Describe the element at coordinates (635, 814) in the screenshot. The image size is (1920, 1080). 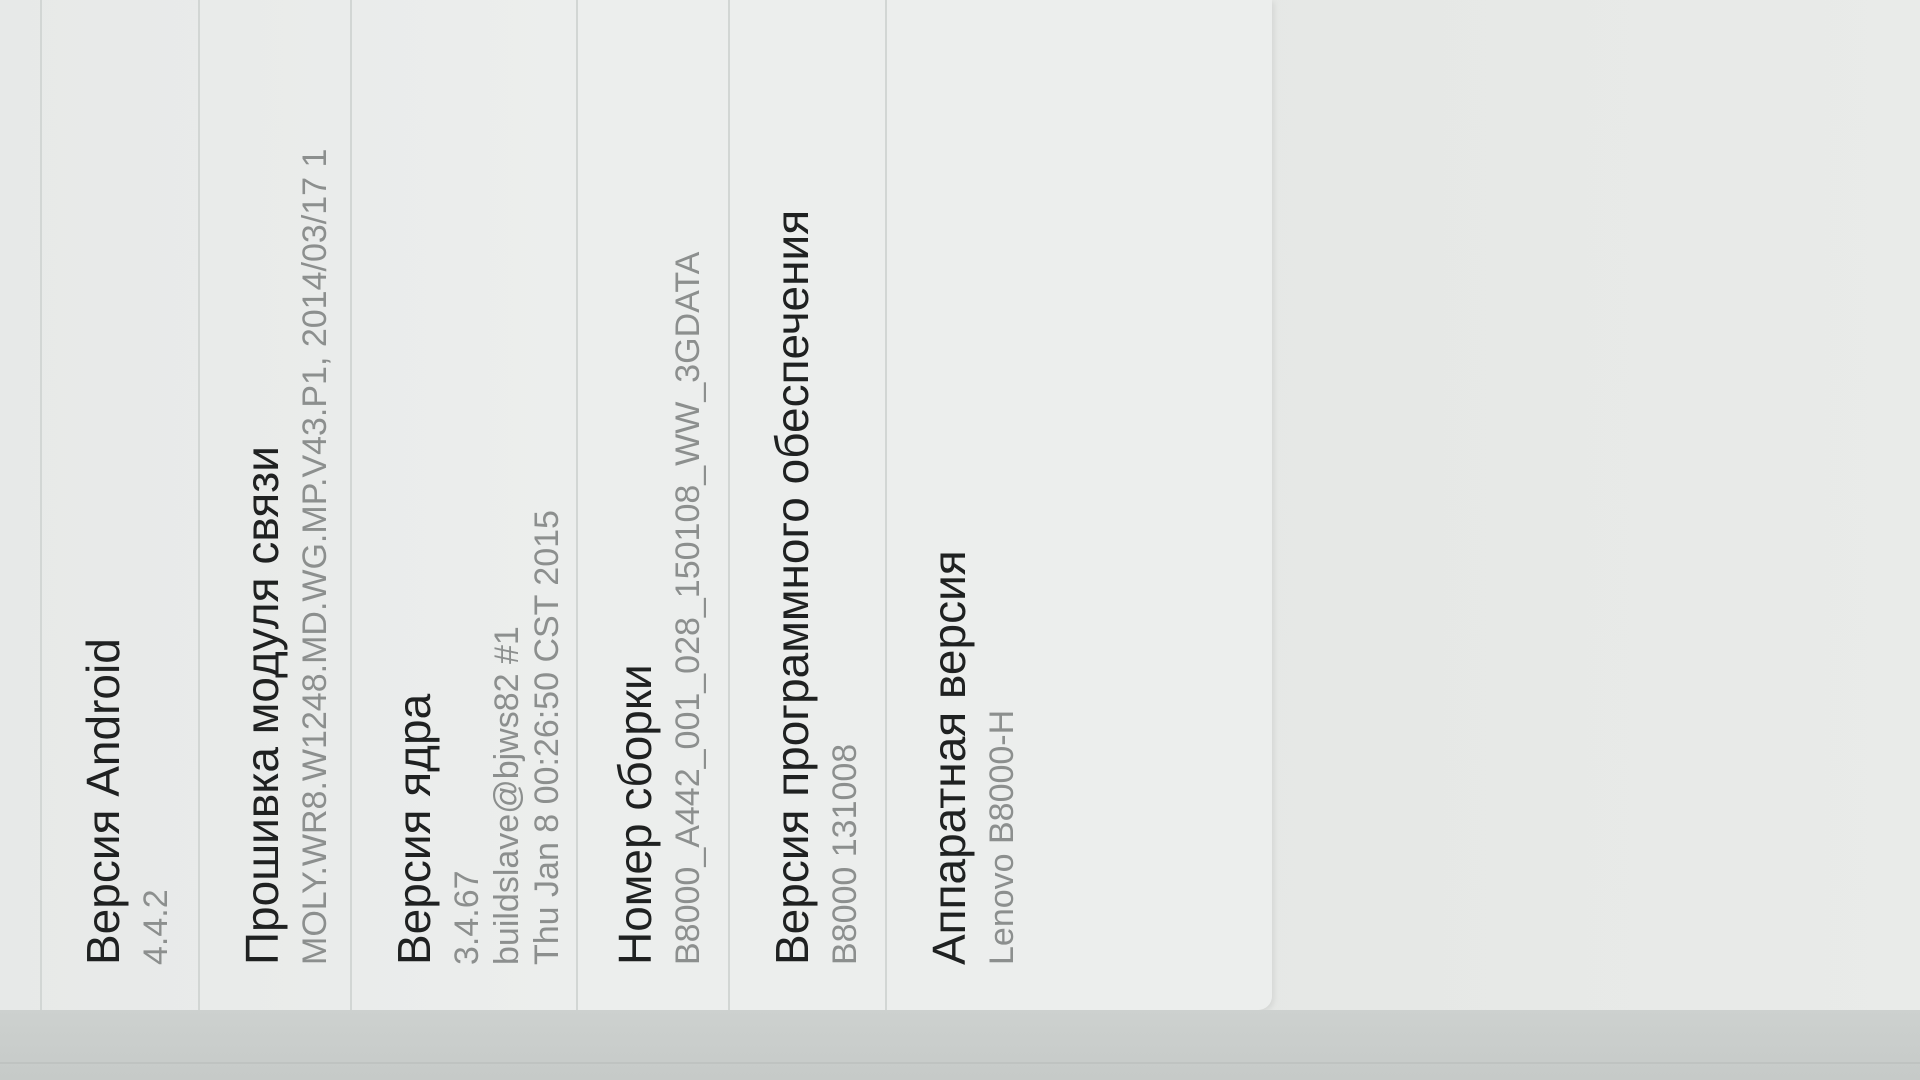
I see `build-number-title: Номер сборки` at that location.